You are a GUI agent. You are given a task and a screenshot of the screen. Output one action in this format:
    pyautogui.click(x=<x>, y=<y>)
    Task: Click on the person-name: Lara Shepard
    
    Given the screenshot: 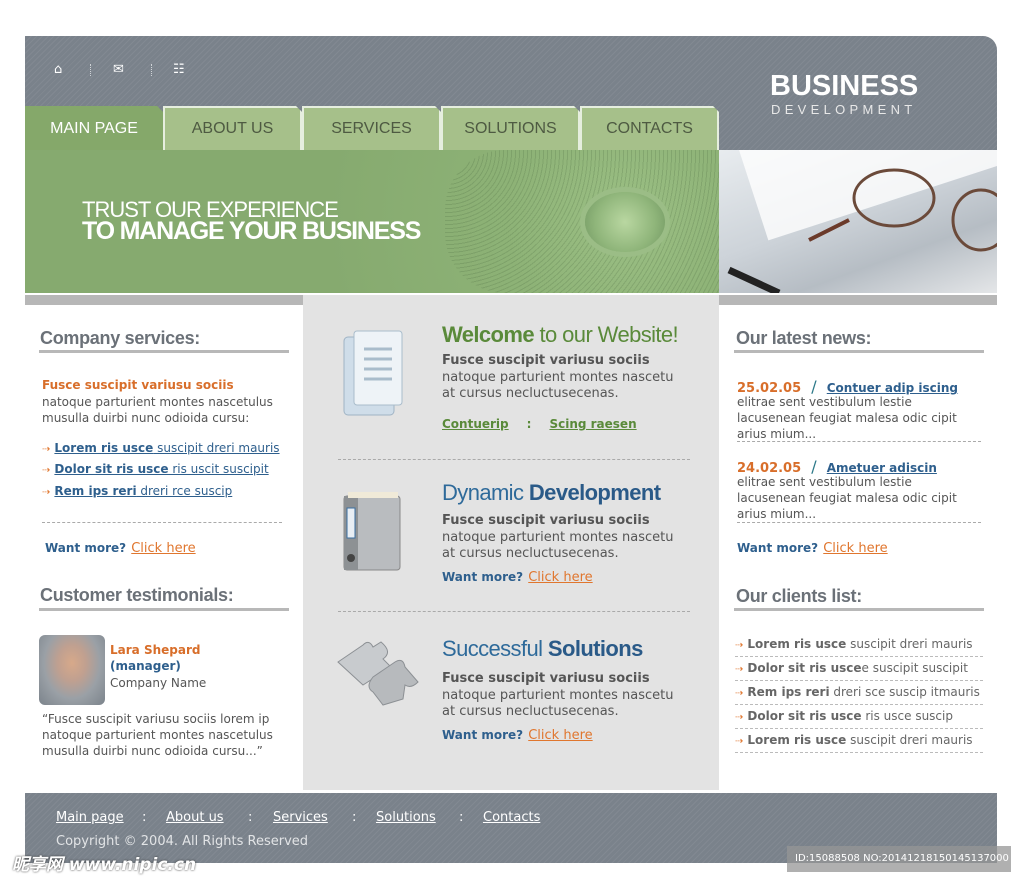 What is the action you would take?
    pyautogui.click(x=155, y=650)
    